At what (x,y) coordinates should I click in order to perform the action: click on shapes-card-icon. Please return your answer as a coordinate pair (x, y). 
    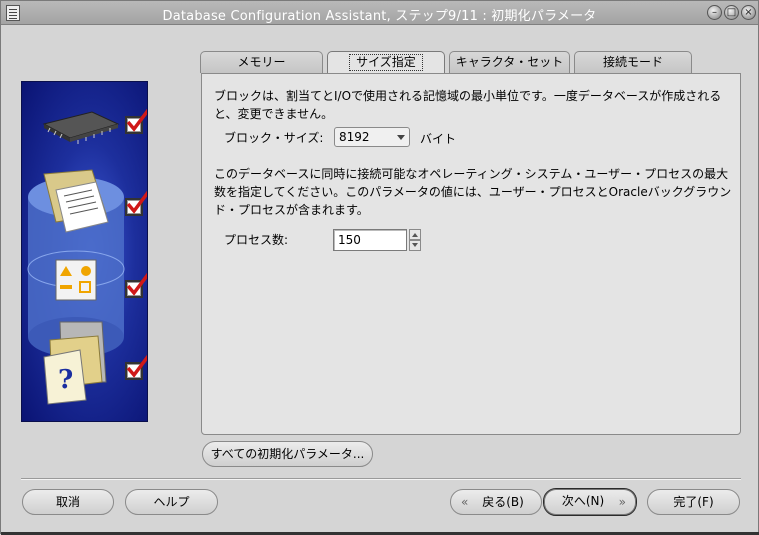
    Looking at the image, I should click on (76, 280).